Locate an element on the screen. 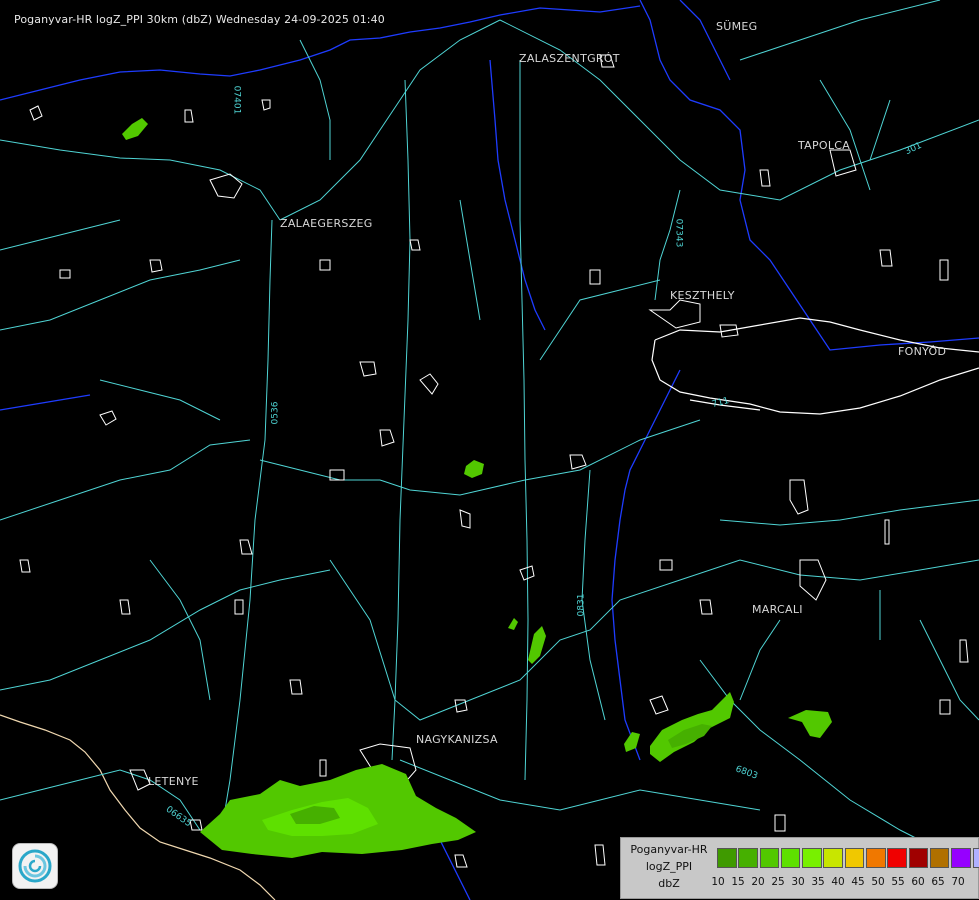  city-label: FONYÓD is located at coordinates (922, 351).